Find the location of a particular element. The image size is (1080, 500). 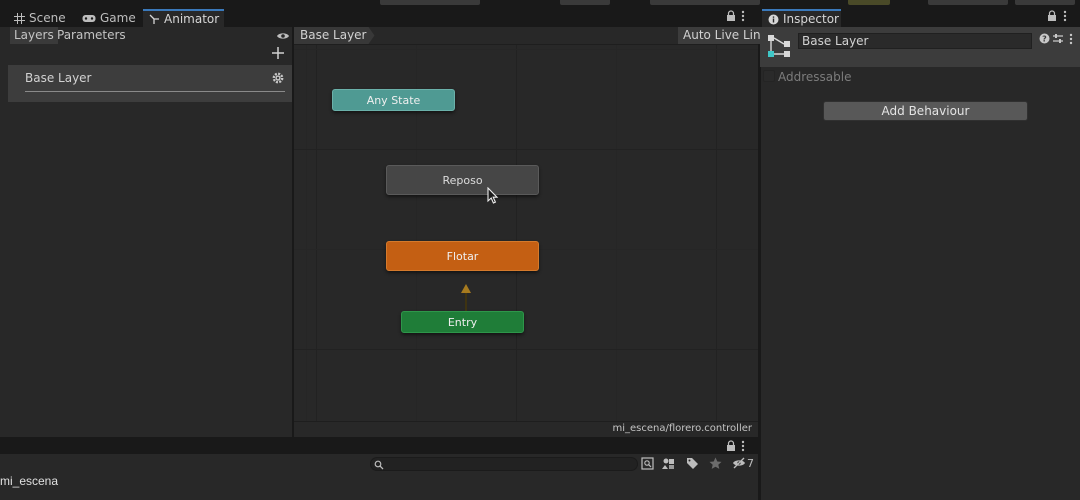

layers-panel-toolbar: Layers Parameters is located at coordinates (150, 35).